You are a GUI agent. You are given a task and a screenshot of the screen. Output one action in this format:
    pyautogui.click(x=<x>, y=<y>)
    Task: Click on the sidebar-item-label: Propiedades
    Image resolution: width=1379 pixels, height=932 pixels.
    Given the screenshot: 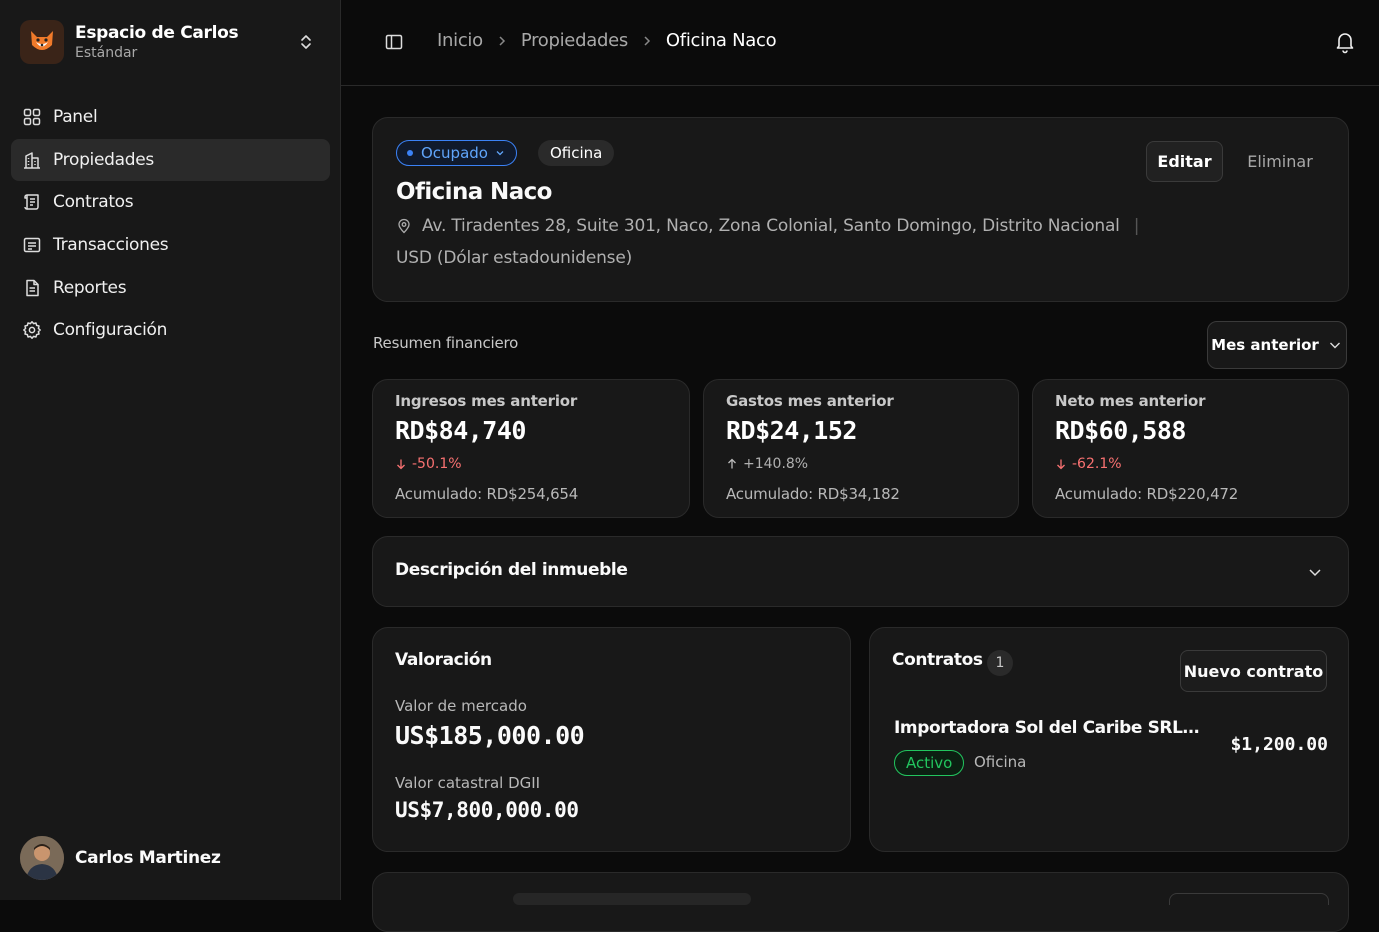 What is the action you would take?
    pyautogui.click(x=103, y=159)
    